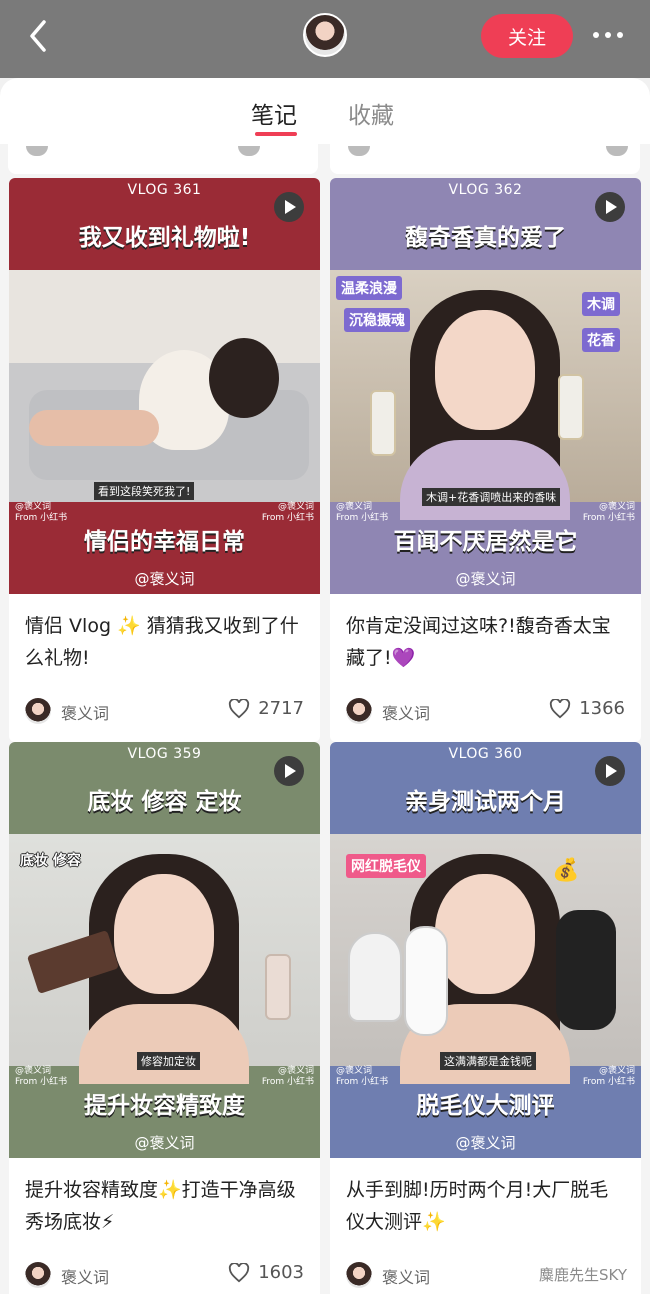 The width and height of the screenshot is (650, 1294). I want to click on tag-label: 沉稳摄魂, so click(377, 320).